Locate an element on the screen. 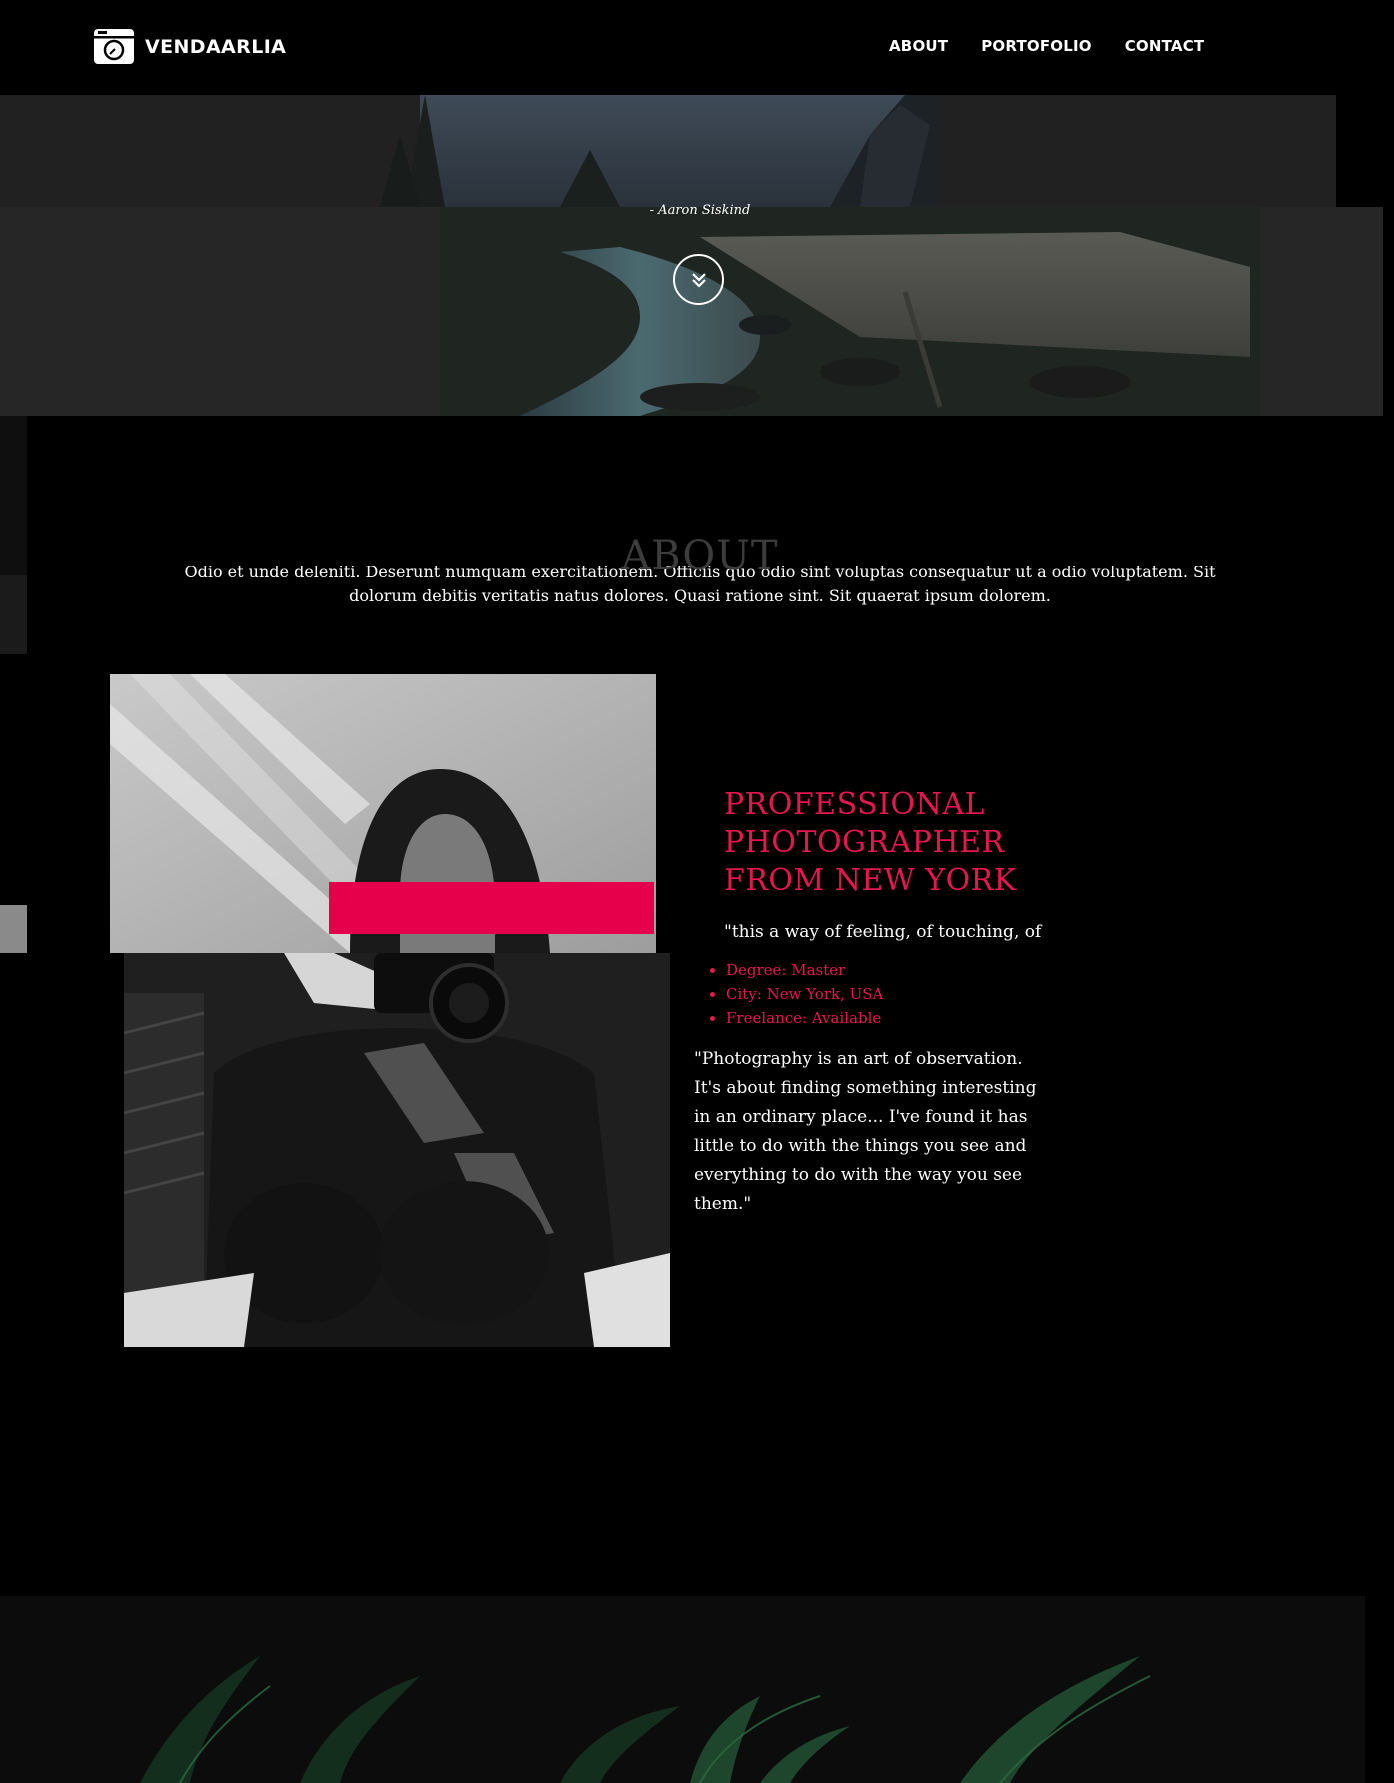  brand-link: VENDAARLIA is located at coordinates (190, 46).